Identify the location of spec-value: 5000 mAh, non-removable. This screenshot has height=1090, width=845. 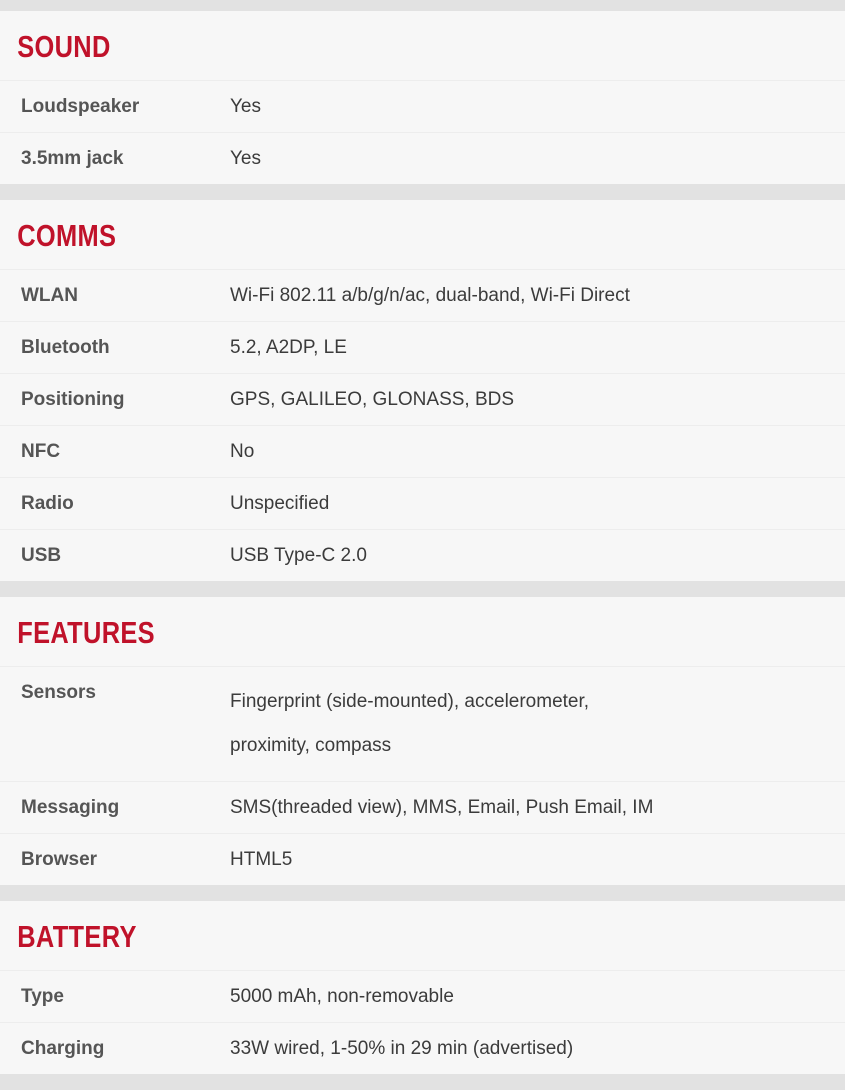
(342, 996).